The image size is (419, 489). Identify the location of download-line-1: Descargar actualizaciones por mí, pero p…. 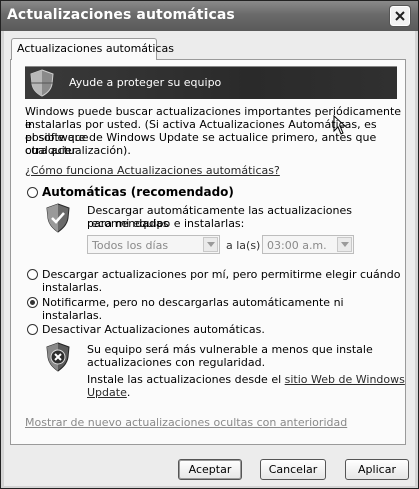
(221, 274).